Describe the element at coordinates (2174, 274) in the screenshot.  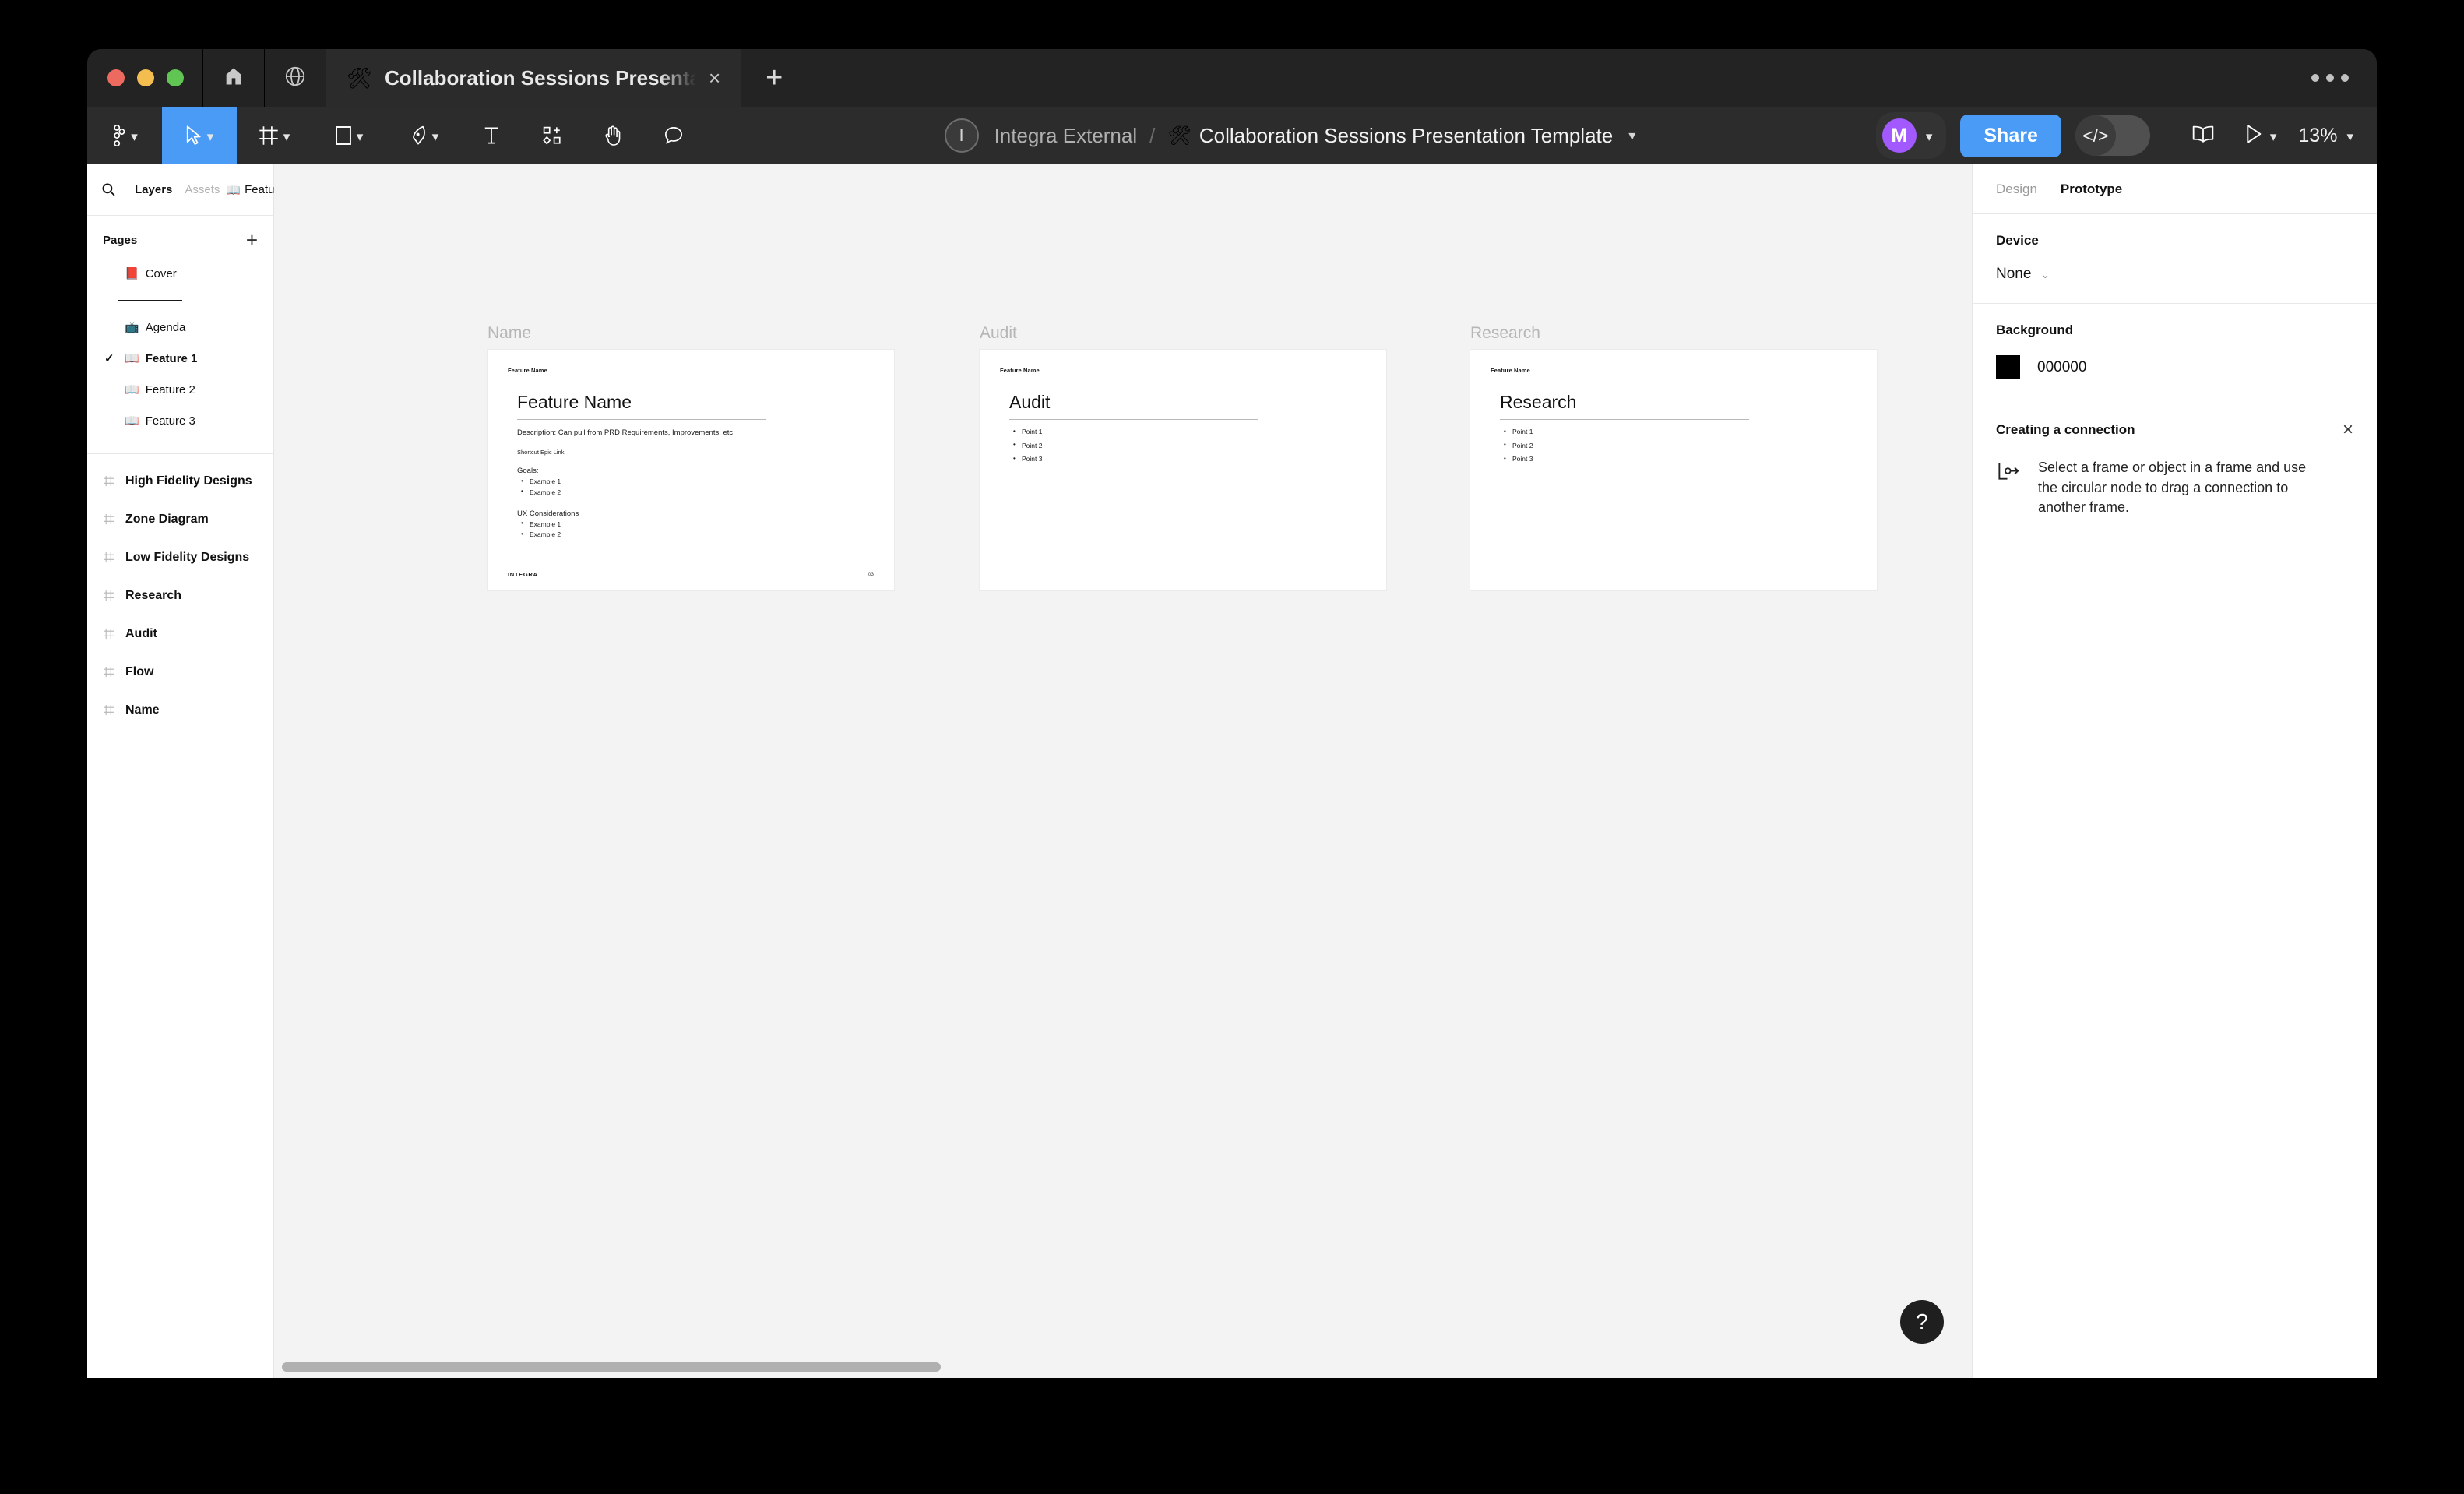
I see `device-select: None ⌄` at that location.